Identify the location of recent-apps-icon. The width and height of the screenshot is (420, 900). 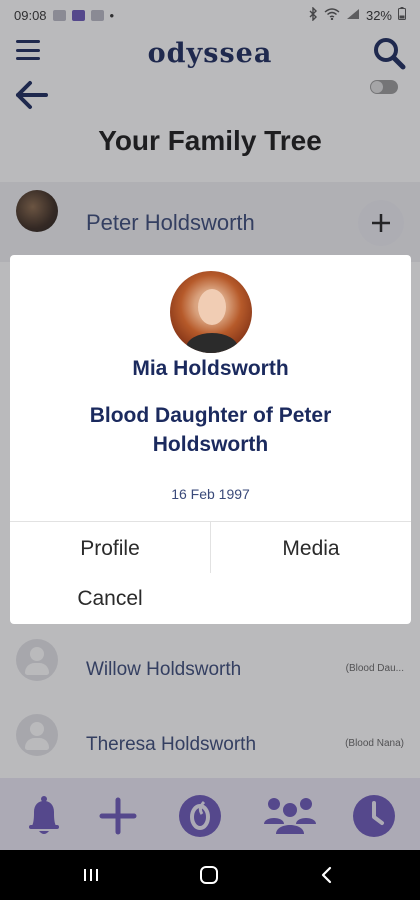
(91, 875).